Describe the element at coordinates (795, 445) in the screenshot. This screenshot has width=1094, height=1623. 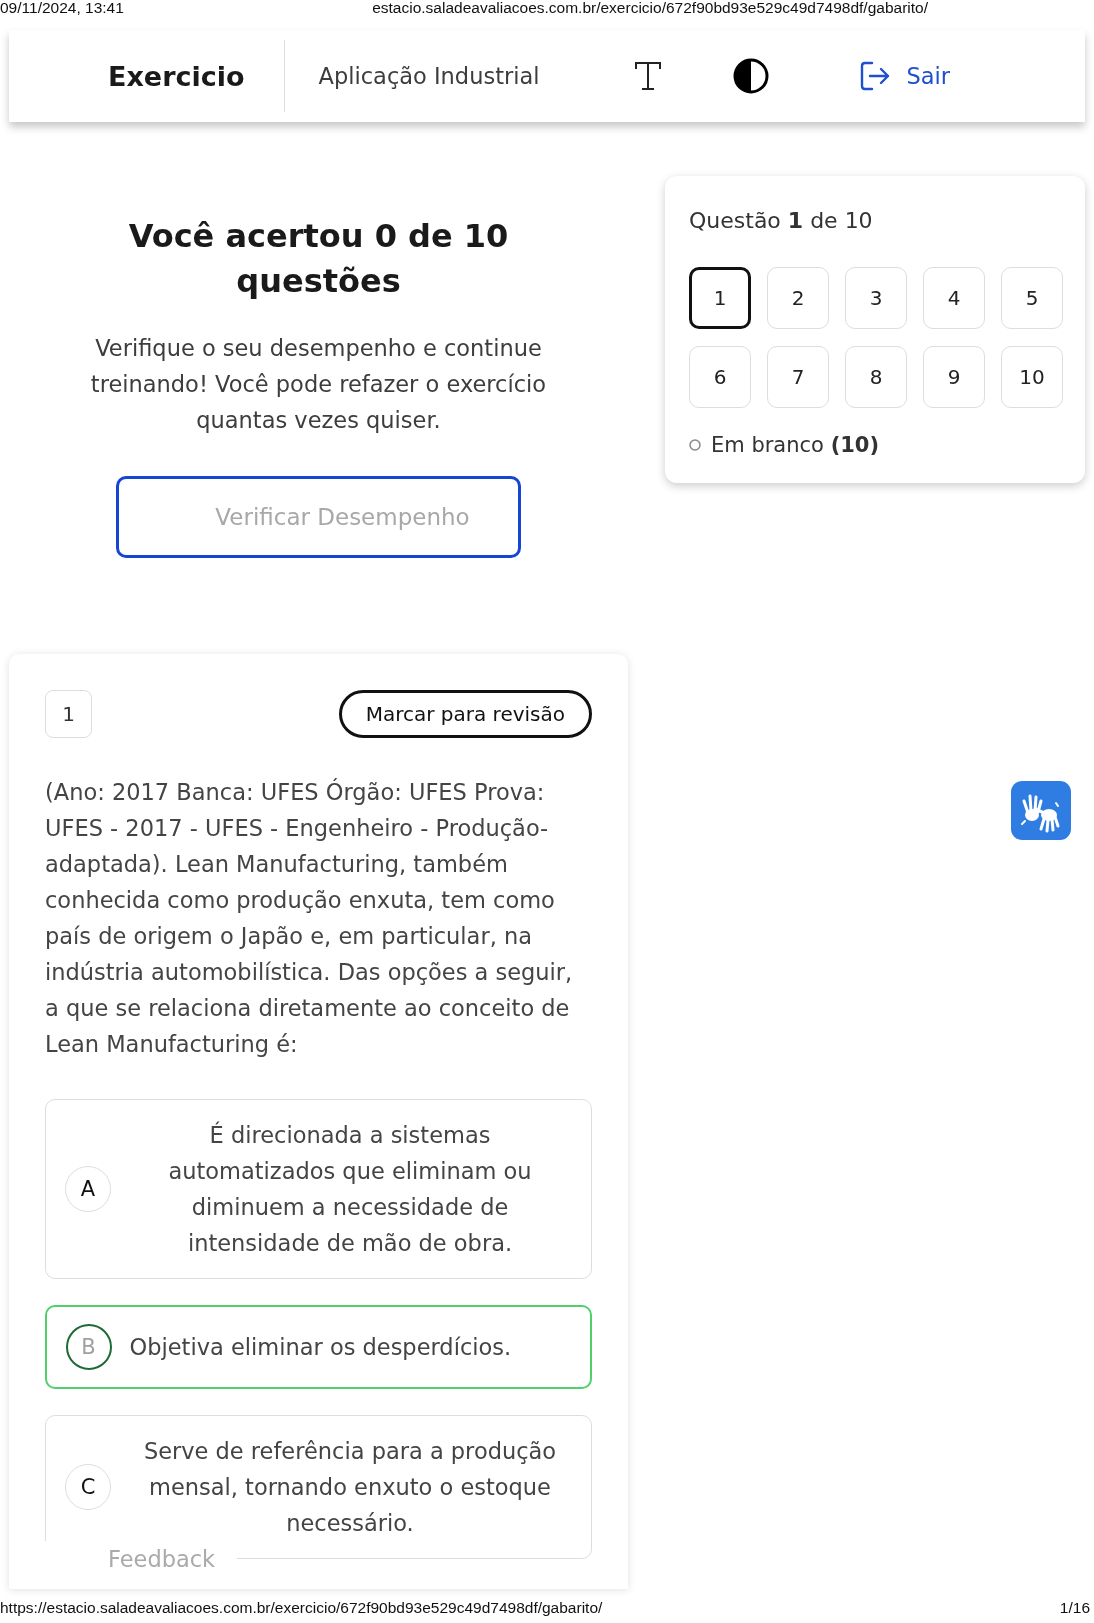
I see `legend-label: Em branco (10)` at that location.